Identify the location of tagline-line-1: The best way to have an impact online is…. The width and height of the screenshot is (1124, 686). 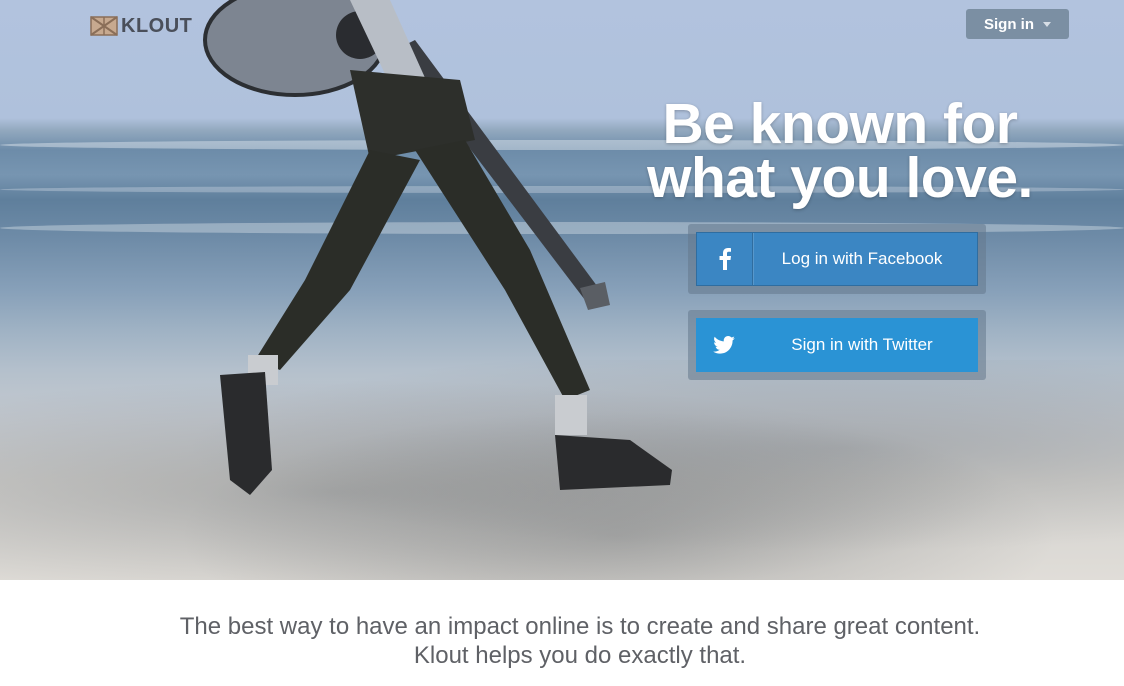
(580, 626).